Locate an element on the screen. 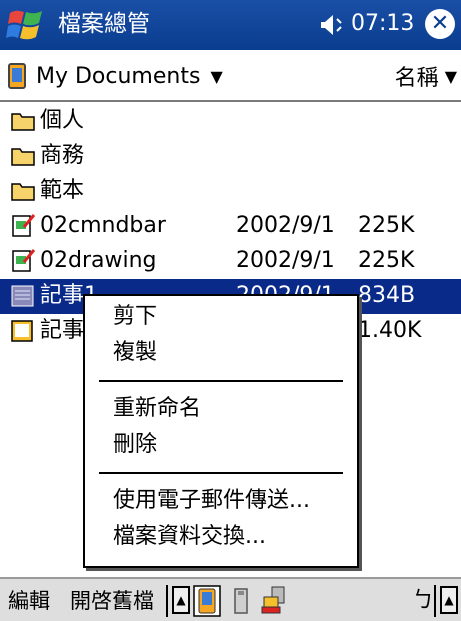 The width and height of the screenshot is (461, 621). network-share-icon is located at coordinates (274, 601).